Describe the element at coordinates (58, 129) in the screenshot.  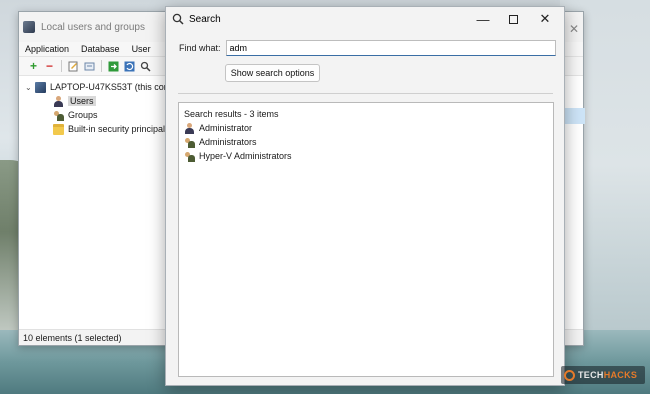
I see `folder-icon` at that location.